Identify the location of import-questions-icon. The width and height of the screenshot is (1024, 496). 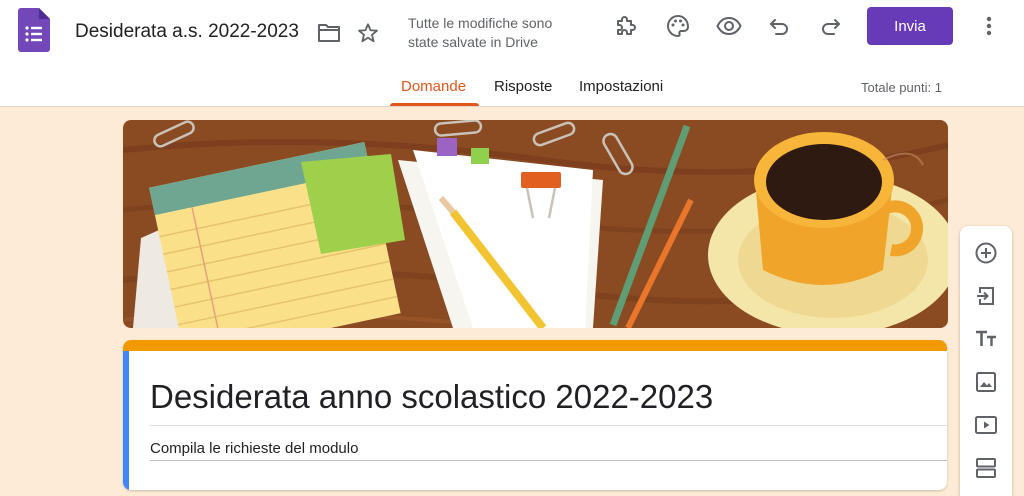
(986, 296).